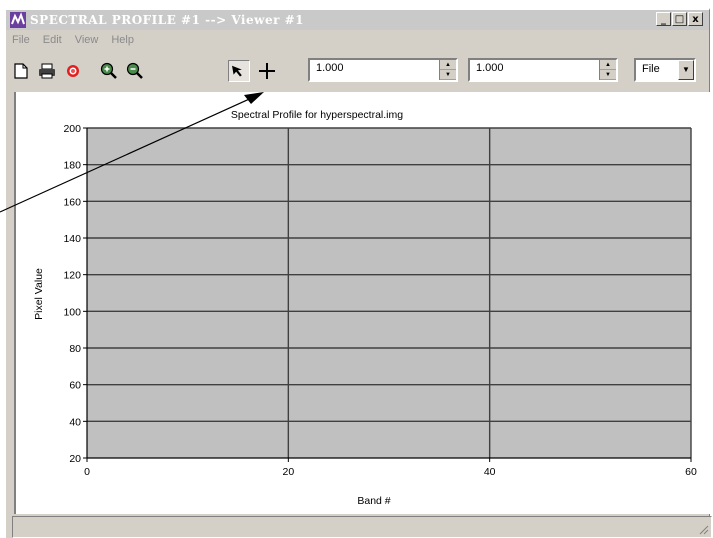 This screenshot has height=538, width=713. What do you see at coordinates (18, 20) in the screenshot?
I see `app-icon` at bounding box center [18, 20].